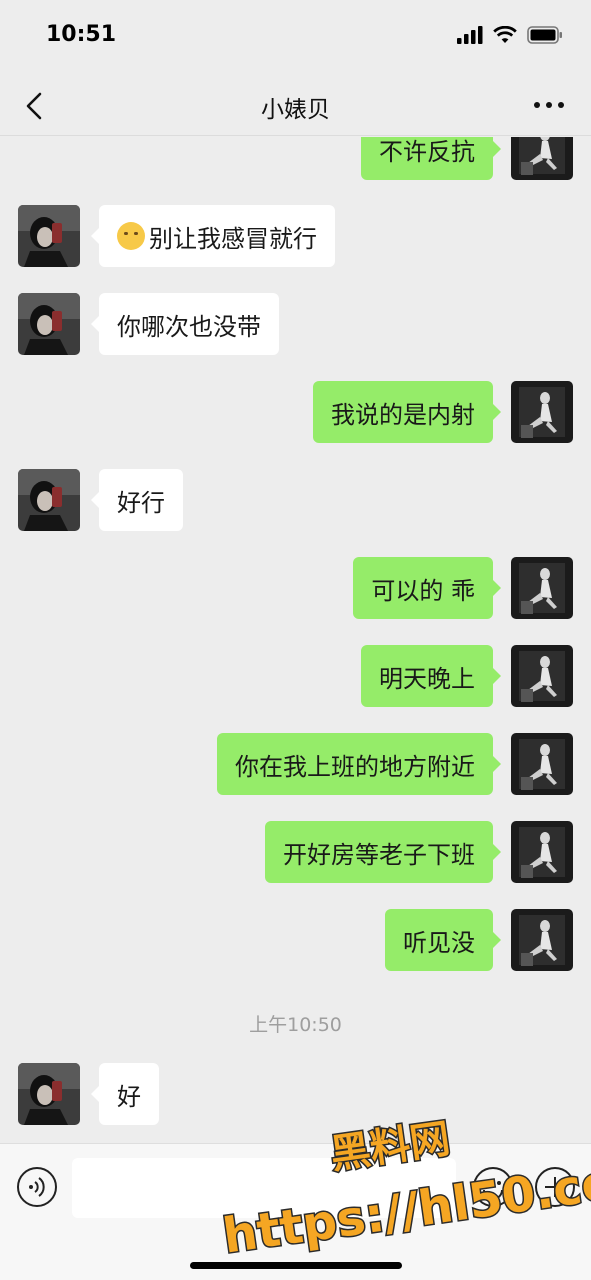  What do you see at coordinates (555, 1187) in the screenshot?
I see `plus-icon` at bounding box center [555, 1187].